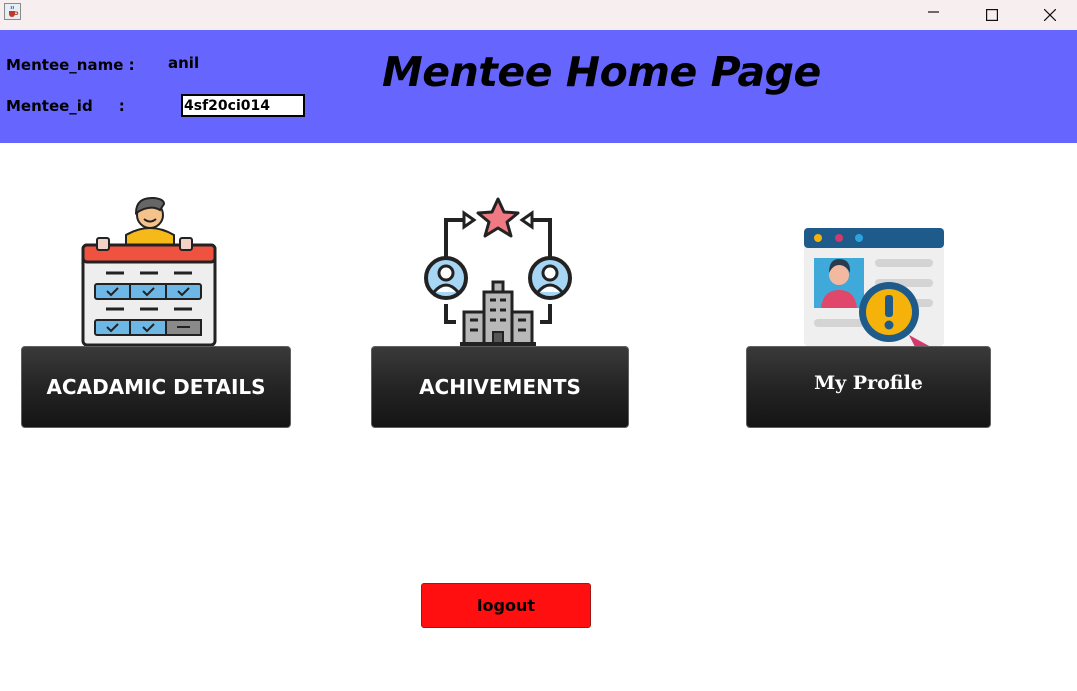  I want to click on academic-details-button: ACADAMIC DETAILS, so click(156, 387).